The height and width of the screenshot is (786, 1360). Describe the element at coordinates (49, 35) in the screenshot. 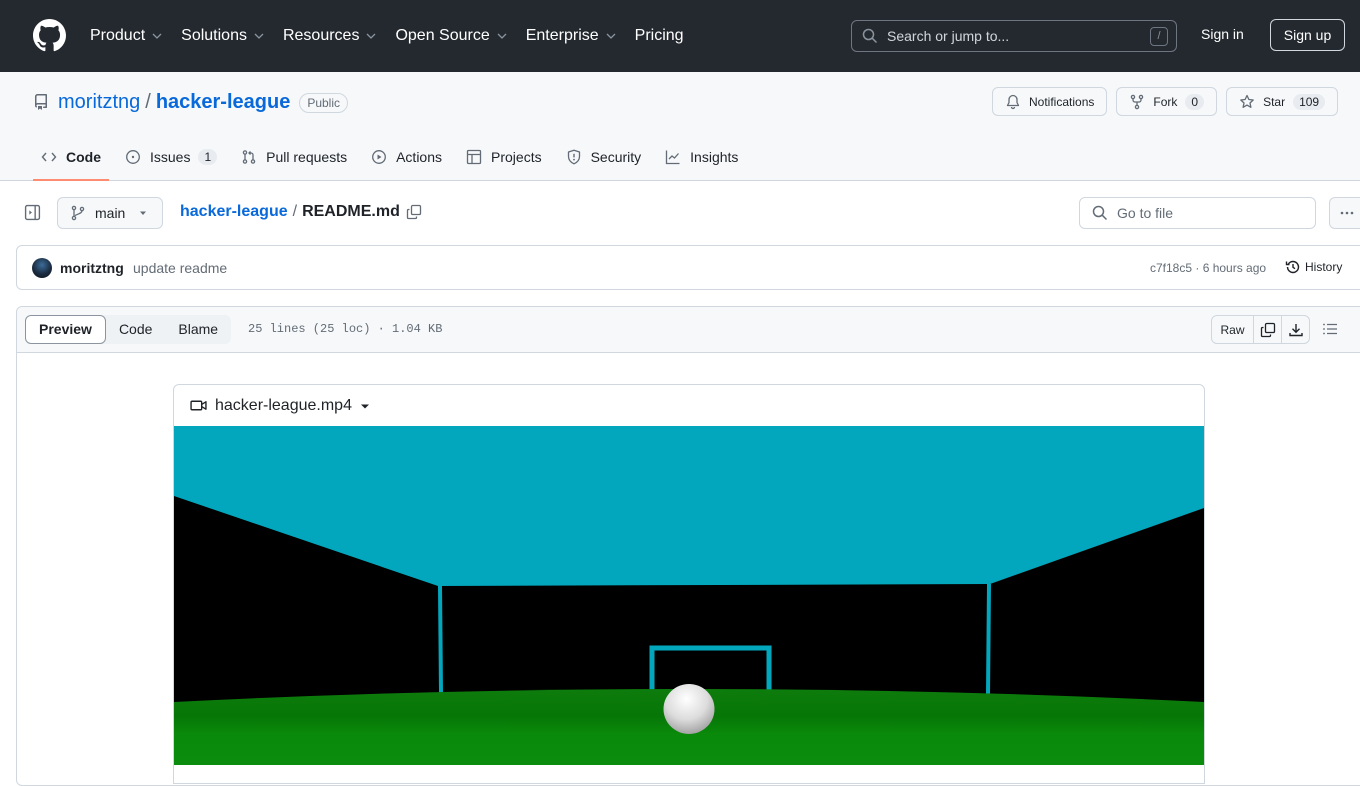

I see `github-logo-icon` at that location.